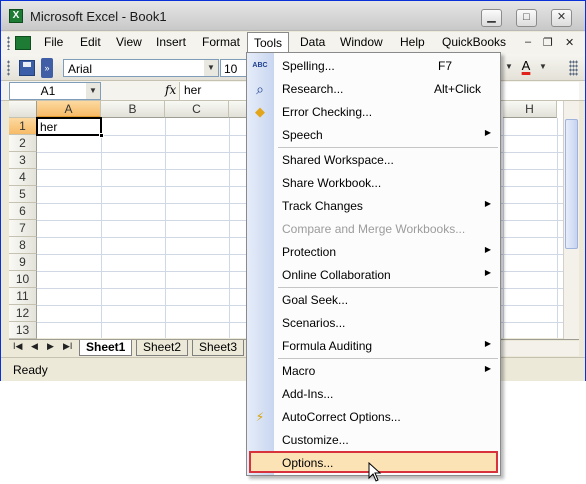 This screenshot has height=484, width=586. I want to click on row-header: 12, so click(23, 313).